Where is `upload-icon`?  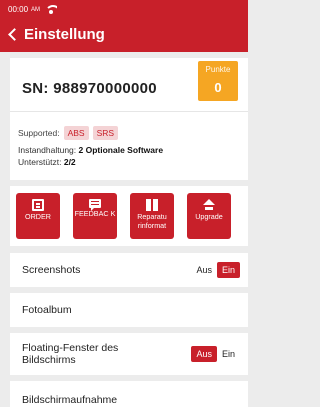 upload-icon is located at coordinates (209, 205).